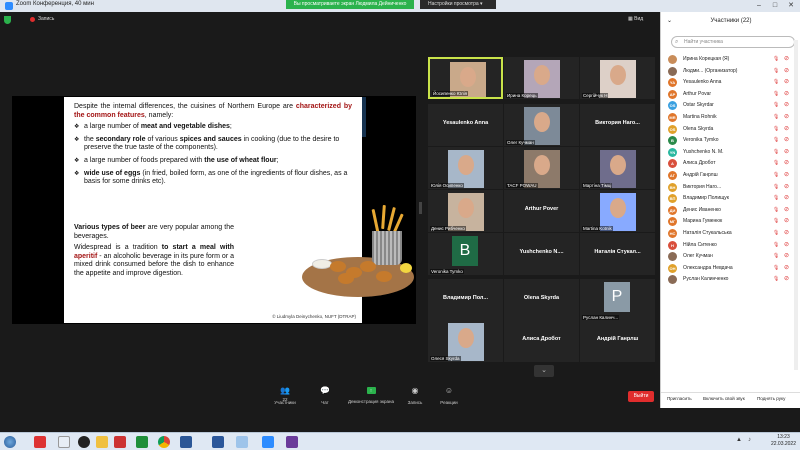 Image resolution: width=800 pixels, height=450 pixels. I want to click on participant-row: B Veronika Tymko 🎙 ⊘, so click(730, 141).